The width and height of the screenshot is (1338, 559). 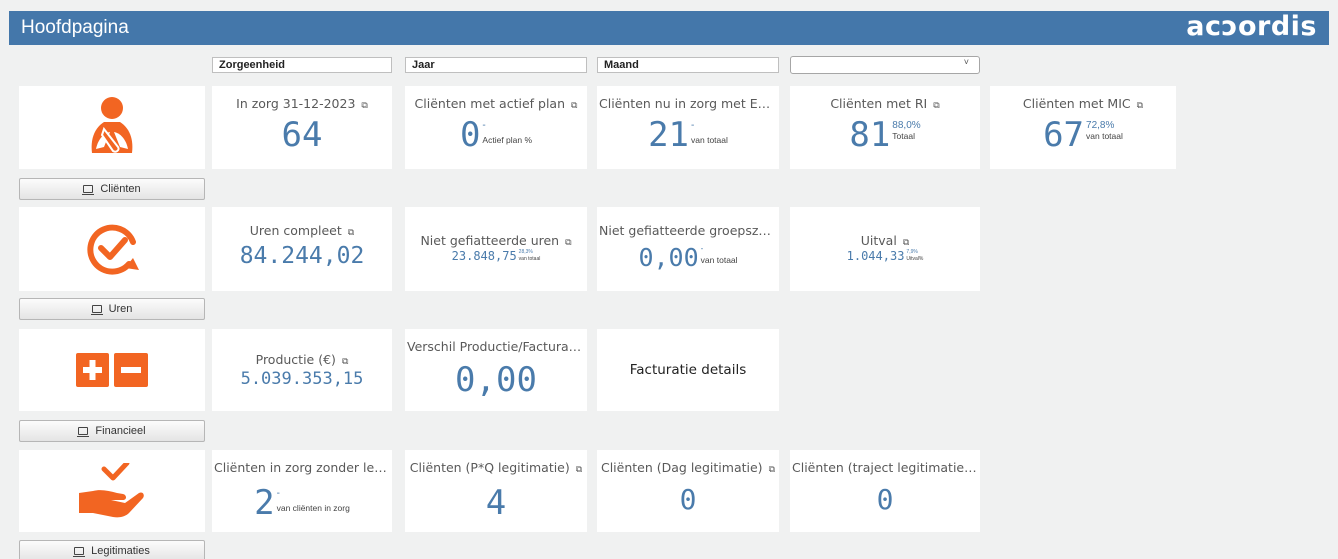 I want to click on kpi-value: 2, so click(x=264, y=503).